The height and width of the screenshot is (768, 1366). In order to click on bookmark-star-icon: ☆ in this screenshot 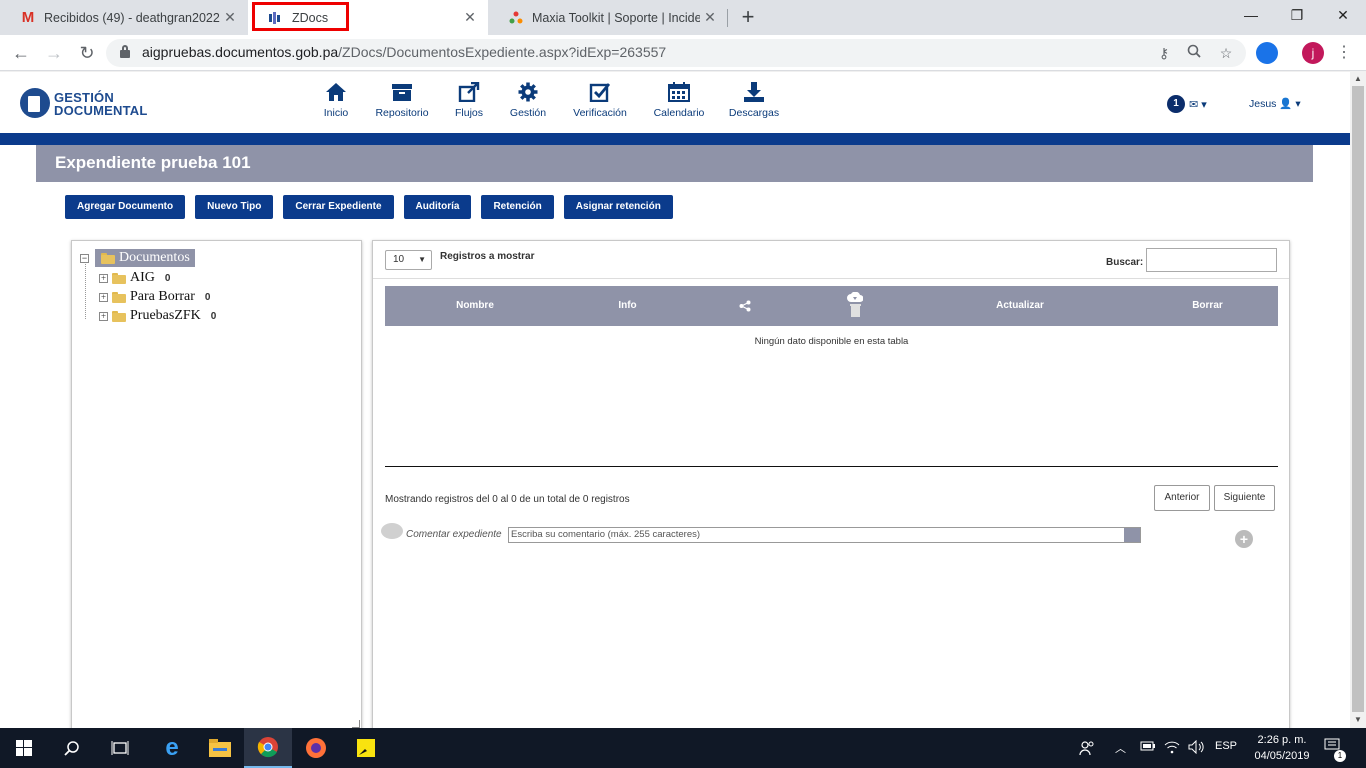, I will do `click(1226, 53)`.